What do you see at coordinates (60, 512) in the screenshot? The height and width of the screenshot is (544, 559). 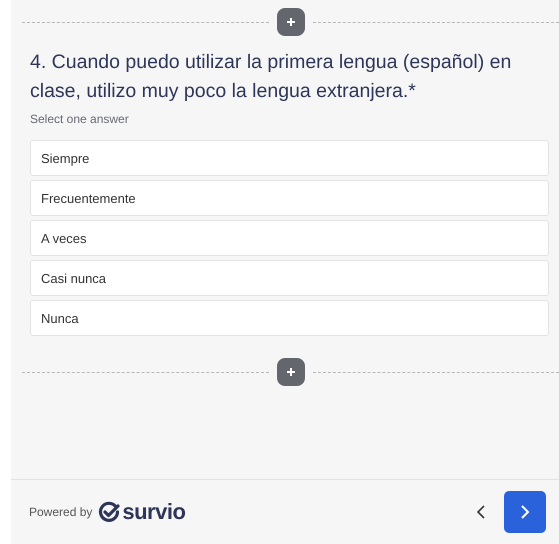 I see `powered-by-text: Powered by` at bounding box center [60, 512].